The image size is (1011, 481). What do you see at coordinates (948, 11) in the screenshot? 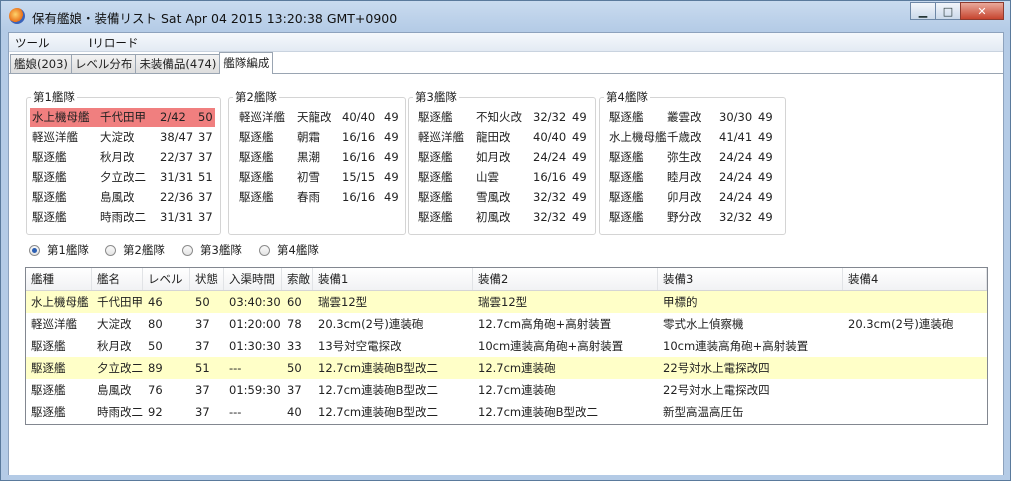
I see `maximize-button: □` at bounding box center [948, 11].